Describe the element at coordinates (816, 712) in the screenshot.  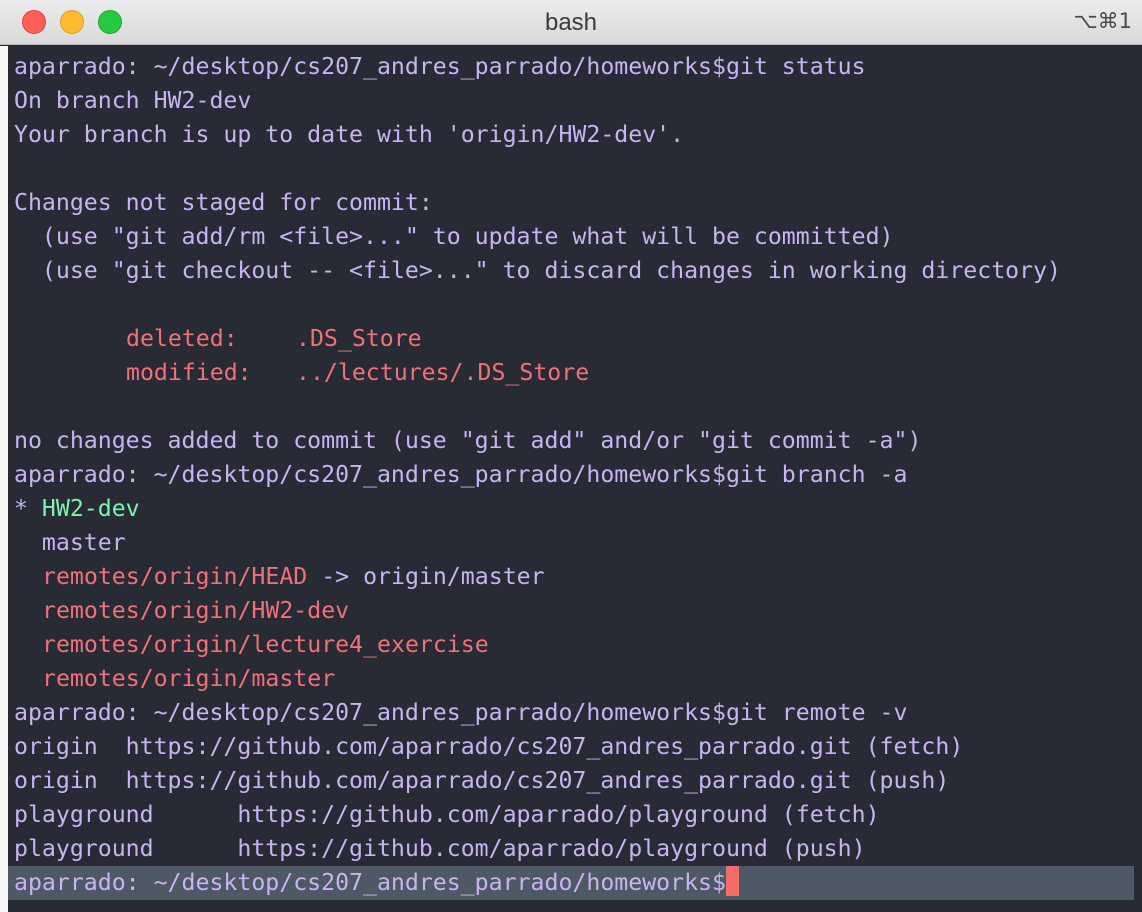
I see `command: git remote -v` at that location.